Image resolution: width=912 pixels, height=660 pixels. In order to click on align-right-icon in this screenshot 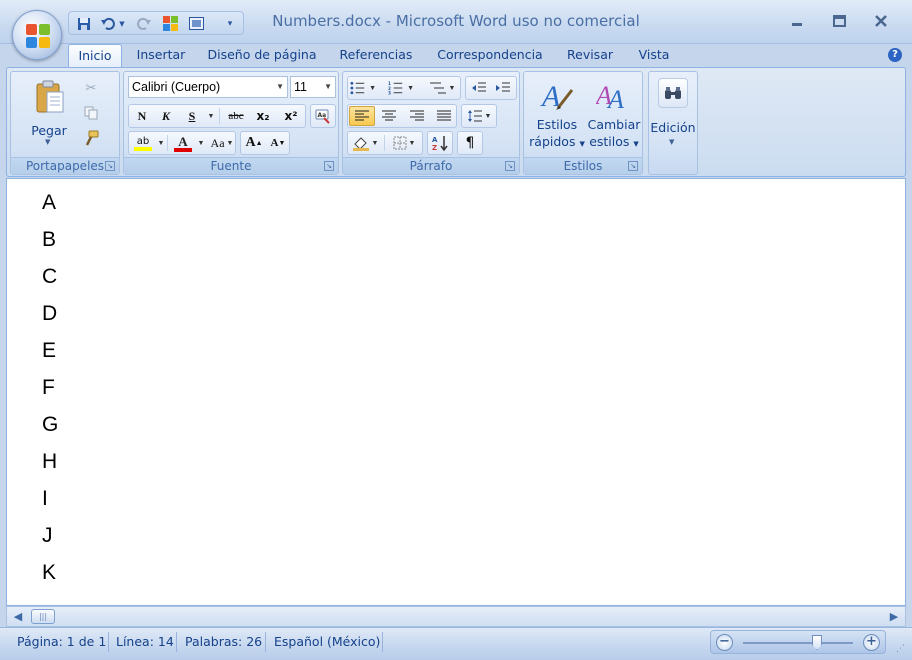, I will do `click(417, 116)`.